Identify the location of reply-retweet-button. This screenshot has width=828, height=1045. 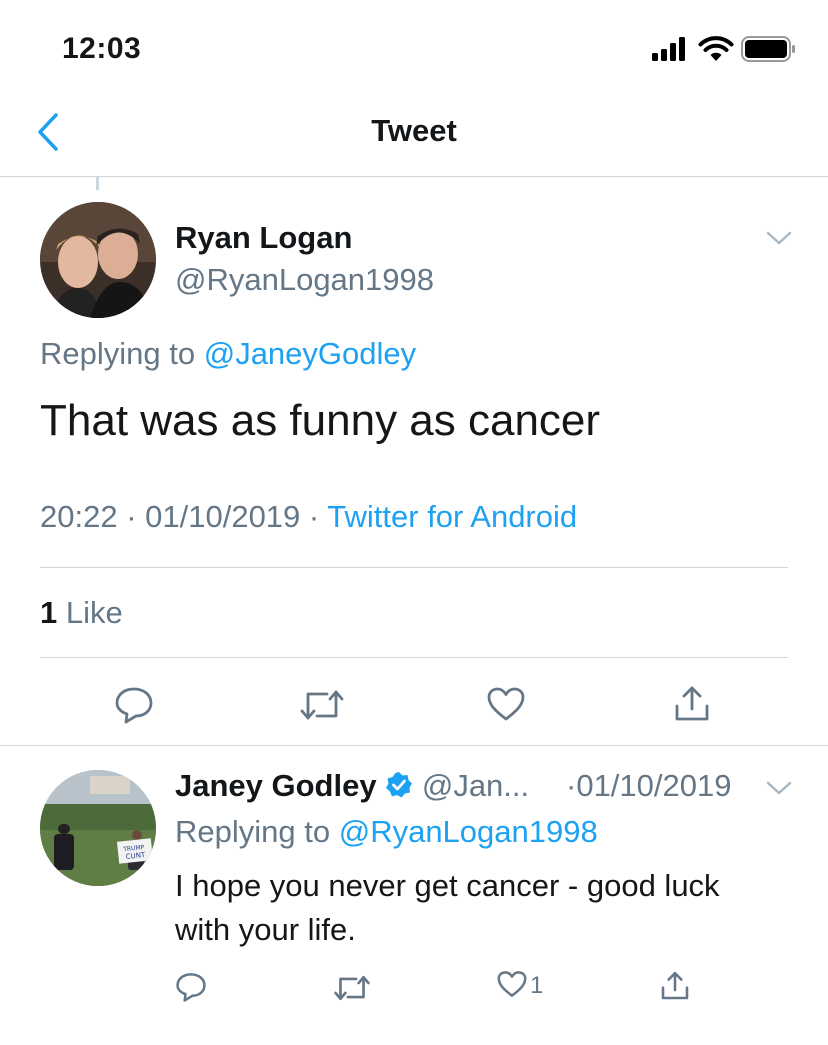
(352, 988).